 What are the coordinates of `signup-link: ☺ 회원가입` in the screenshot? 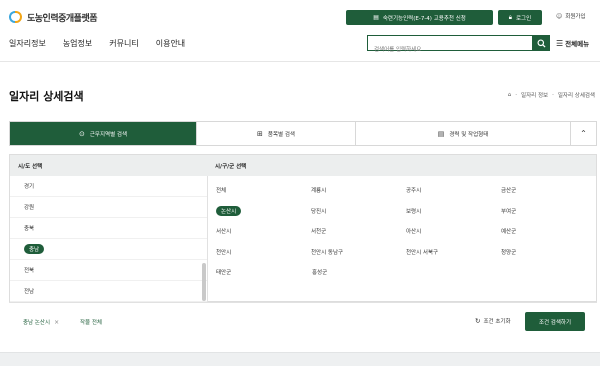 It's located at (571, 16).